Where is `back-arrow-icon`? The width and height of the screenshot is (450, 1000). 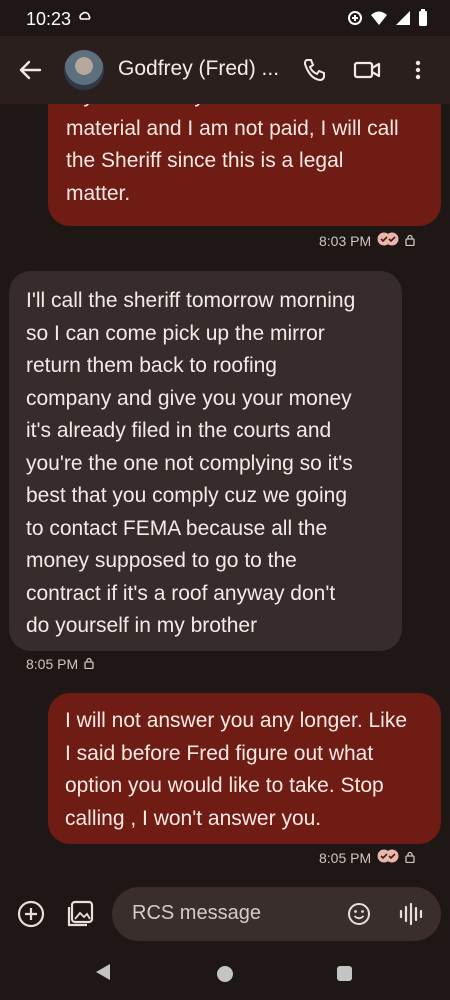 back-arrow-icon is located at coordinates (30, 70).